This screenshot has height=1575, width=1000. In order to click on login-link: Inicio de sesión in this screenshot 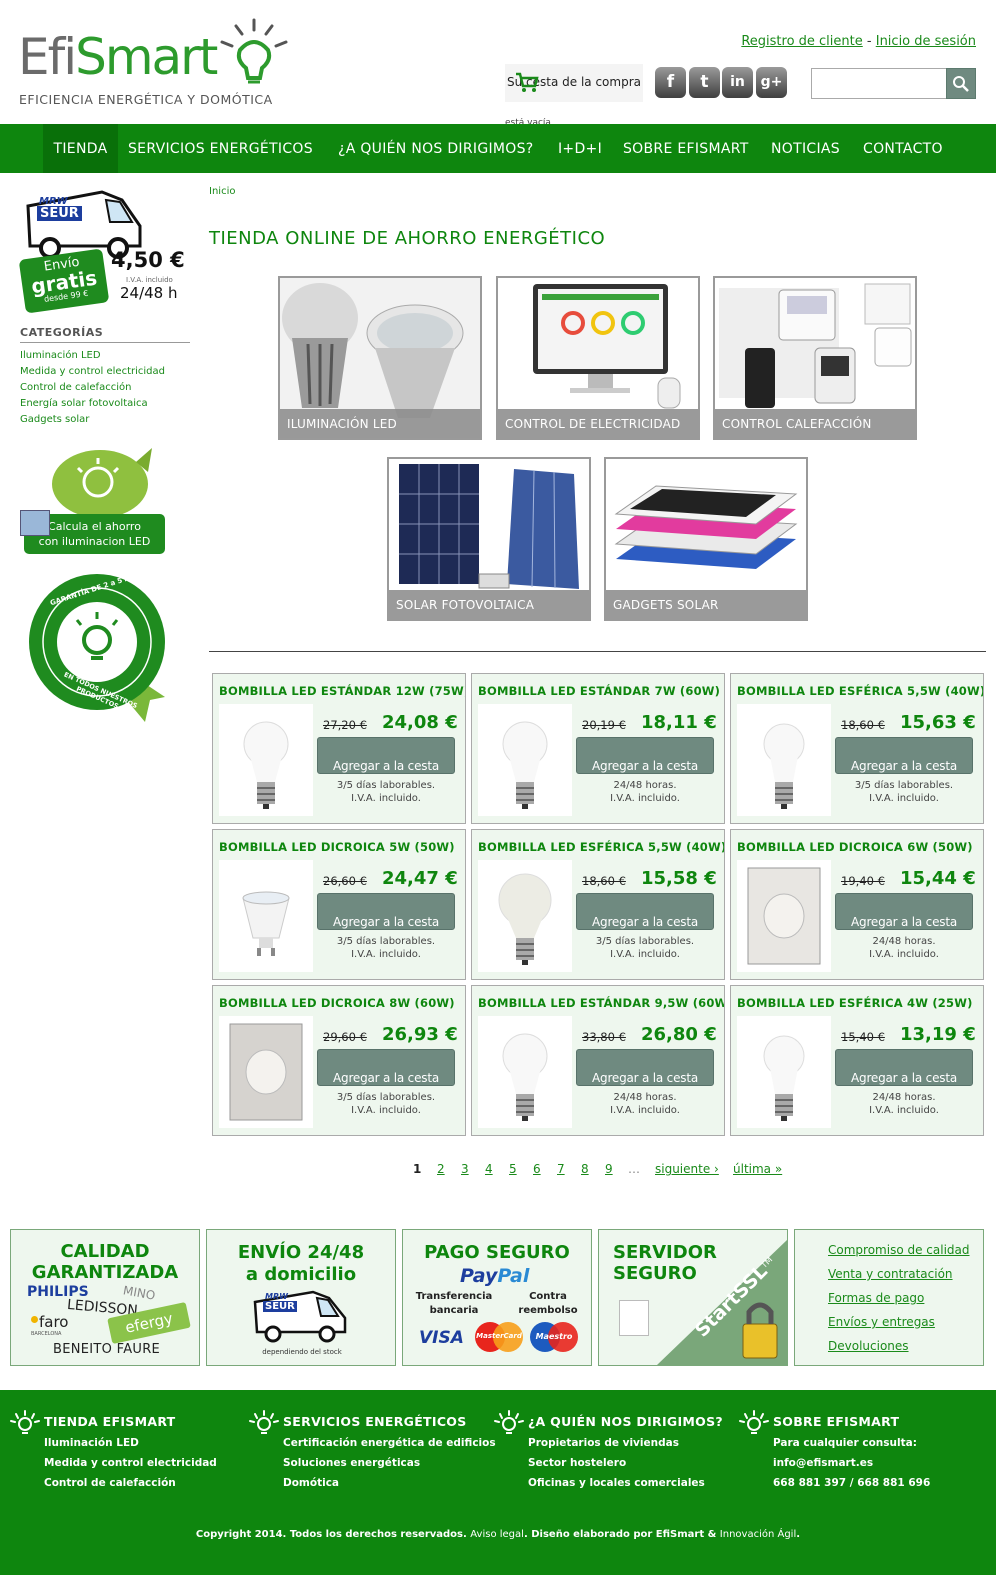, I will do `click(926, 41)`.